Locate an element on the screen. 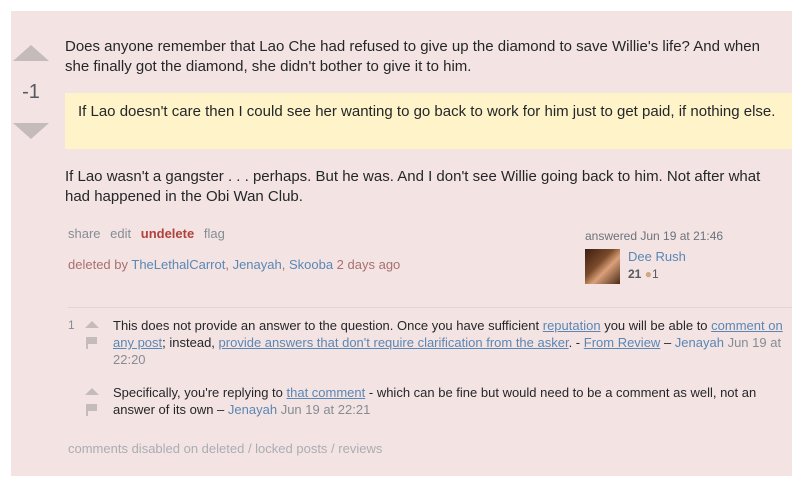 The width and height of the screenshot is (800, 487). edit-link: edit is located at coordinates (120, 233).